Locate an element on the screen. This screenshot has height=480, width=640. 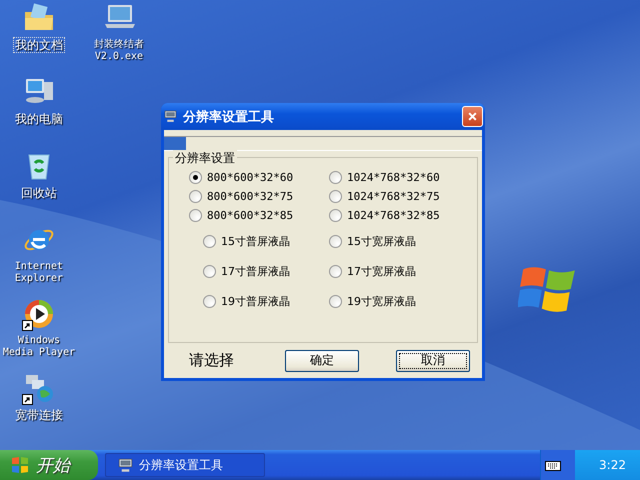
option-label: 19寸普屏液晶 is located at coordinates (255, 301).